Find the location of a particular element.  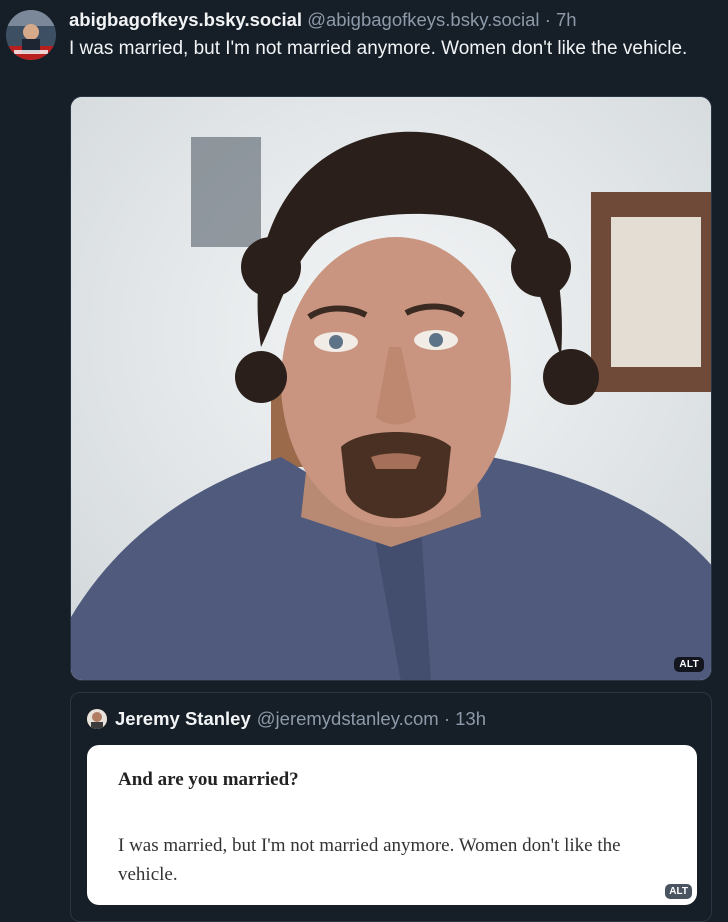

quoted-post-header: Jeremy Stanley @jeremydstanley.com · 13h is located at coordinates (286, 719).